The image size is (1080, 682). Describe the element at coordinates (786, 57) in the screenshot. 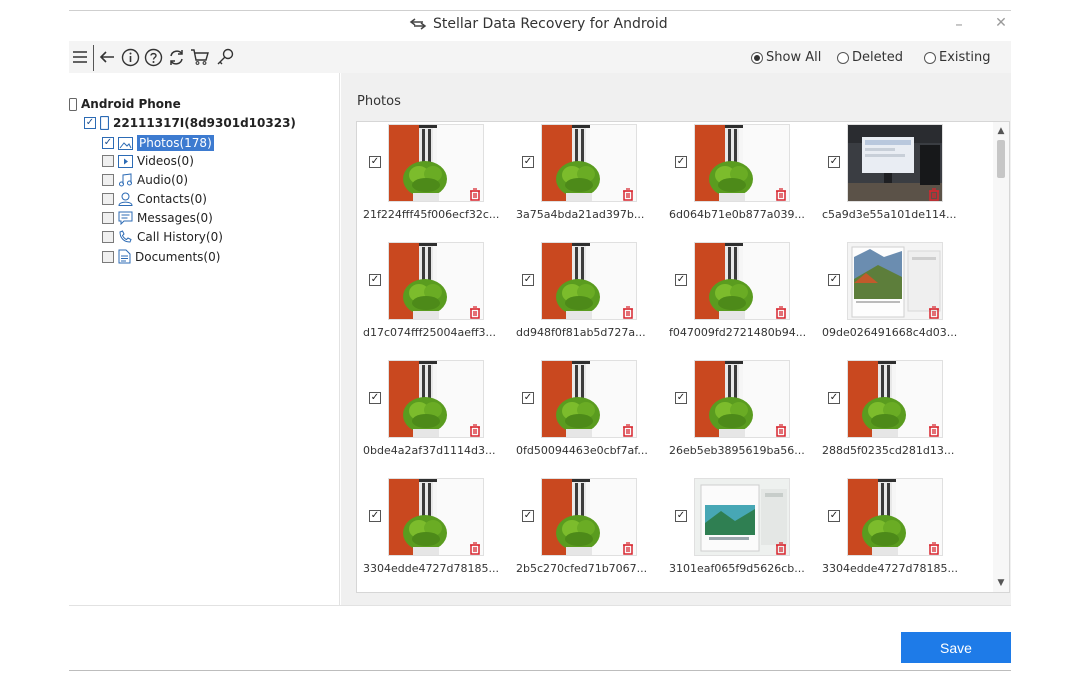

I see `filter-show-all: Show All` at that location.